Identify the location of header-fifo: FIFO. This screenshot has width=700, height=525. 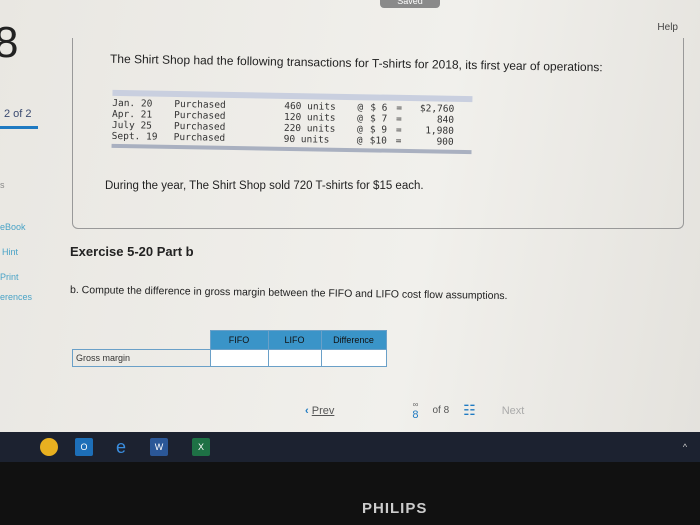
(239, 340).